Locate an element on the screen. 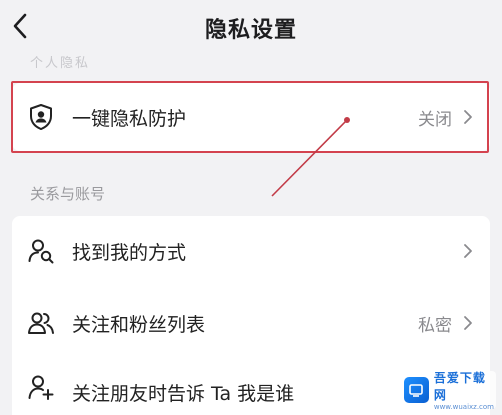 This screenshot has width=502, height=415. relations-section-label: 关系与账号 is located at coordinates (68, 194).